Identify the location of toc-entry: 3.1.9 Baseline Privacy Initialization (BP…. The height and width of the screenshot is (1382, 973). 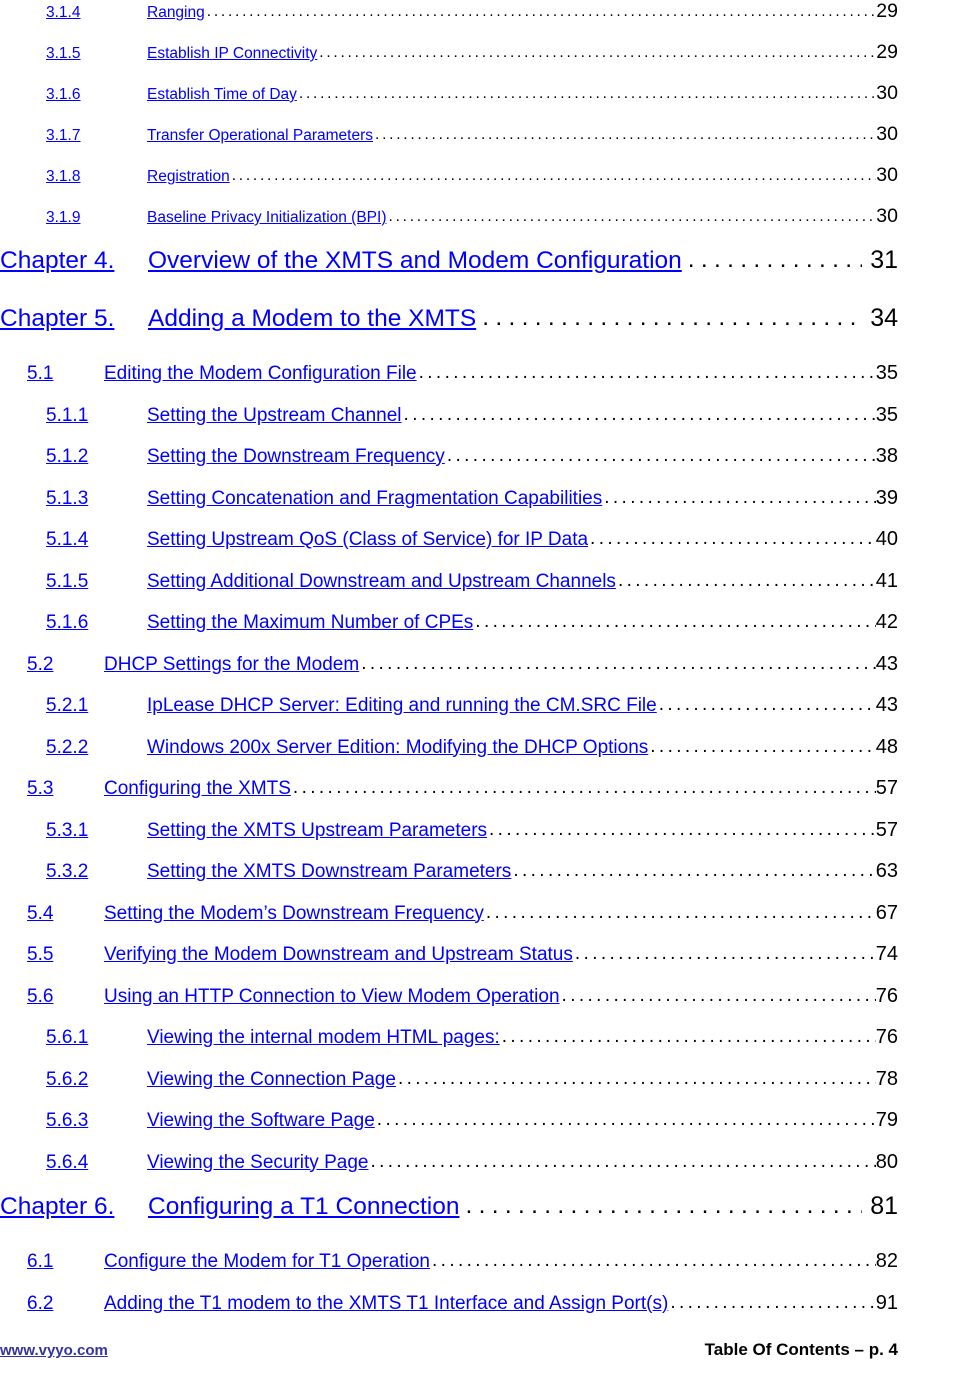
(449, 225).